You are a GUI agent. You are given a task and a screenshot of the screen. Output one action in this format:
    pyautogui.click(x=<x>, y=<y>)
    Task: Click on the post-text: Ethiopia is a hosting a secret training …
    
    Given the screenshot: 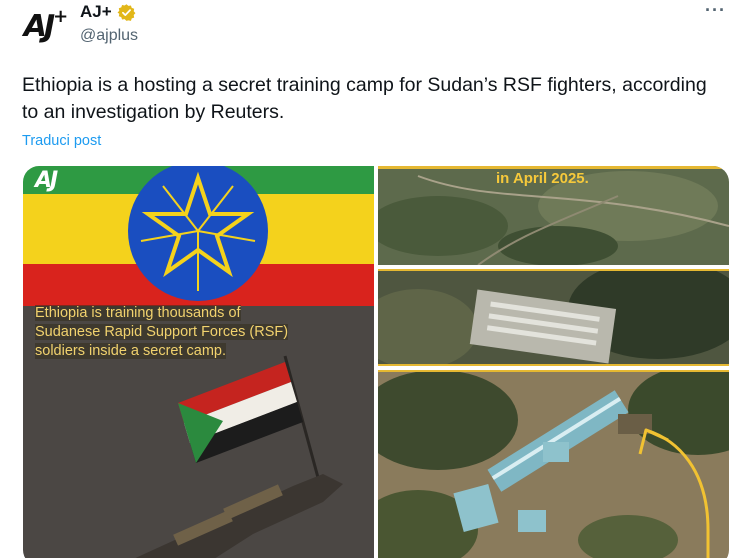 What is the action you would take?
    pyautogui.click(x=364, y=98)
    